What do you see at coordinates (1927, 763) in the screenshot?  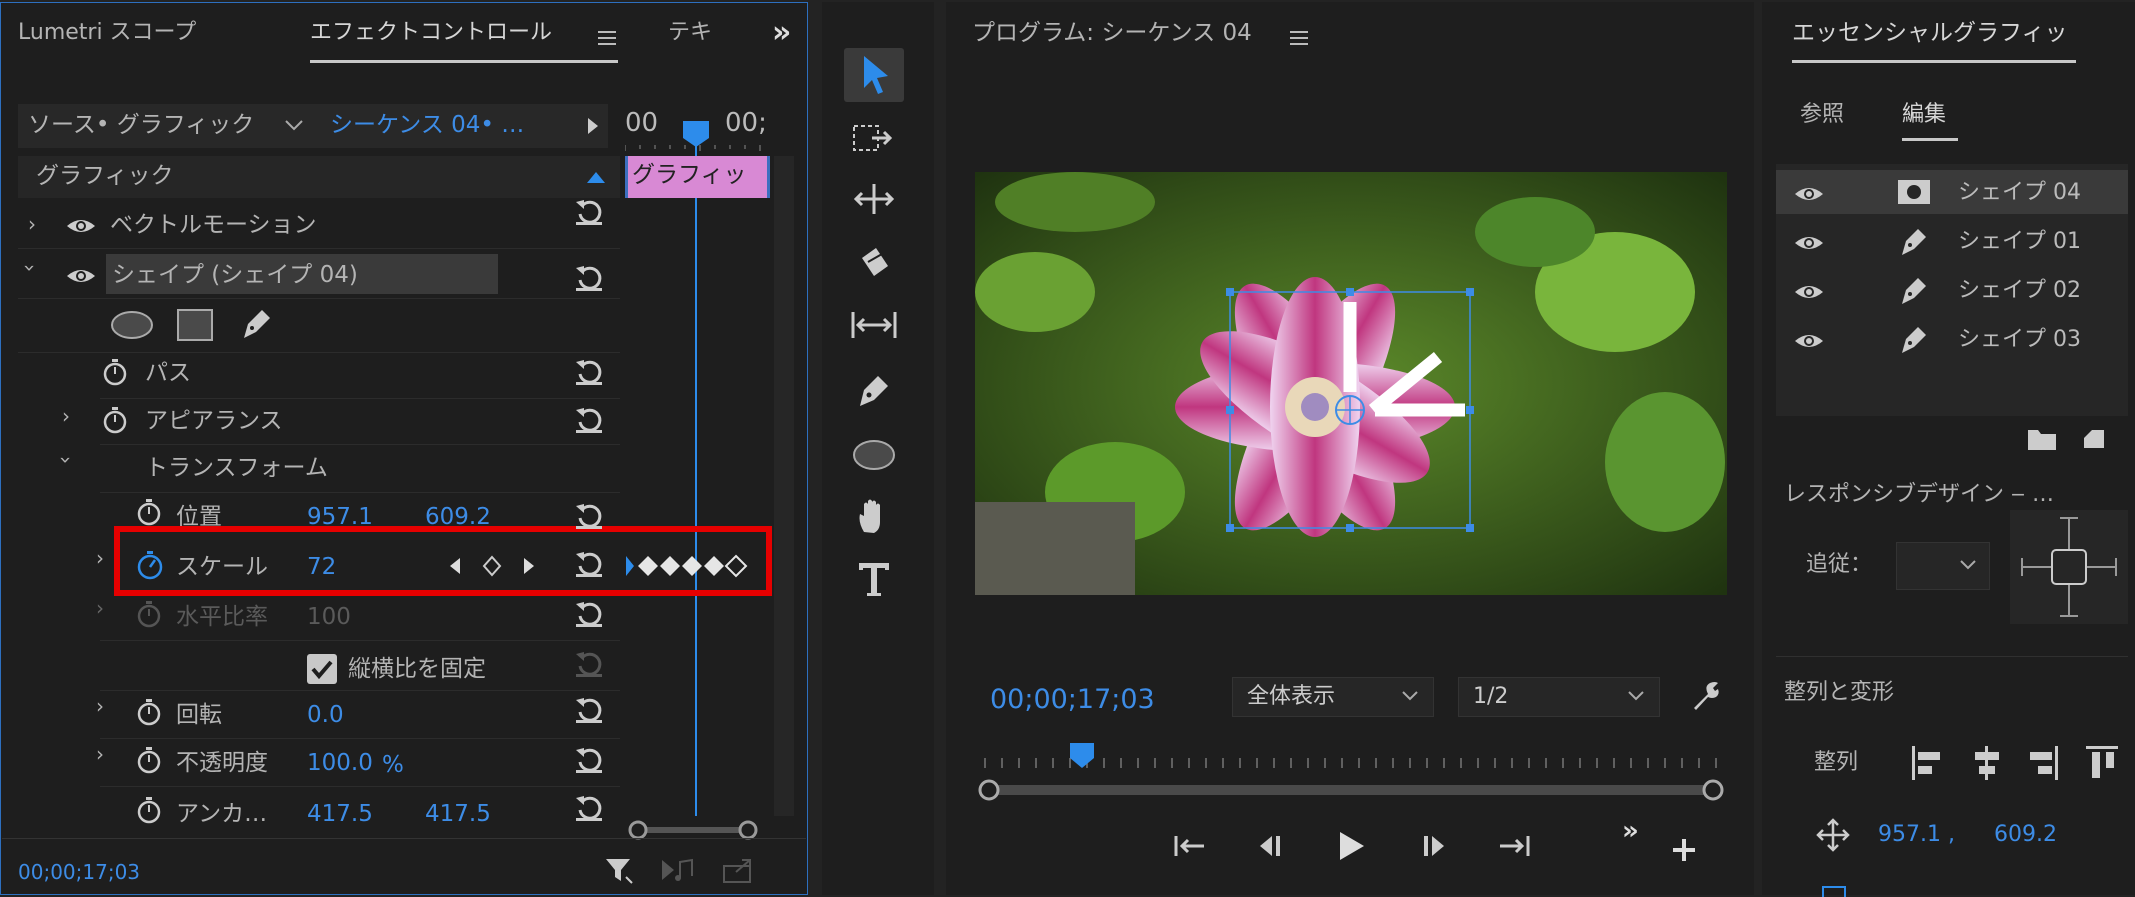 I see `align-left-icon` at bounding box center [1927, 763].